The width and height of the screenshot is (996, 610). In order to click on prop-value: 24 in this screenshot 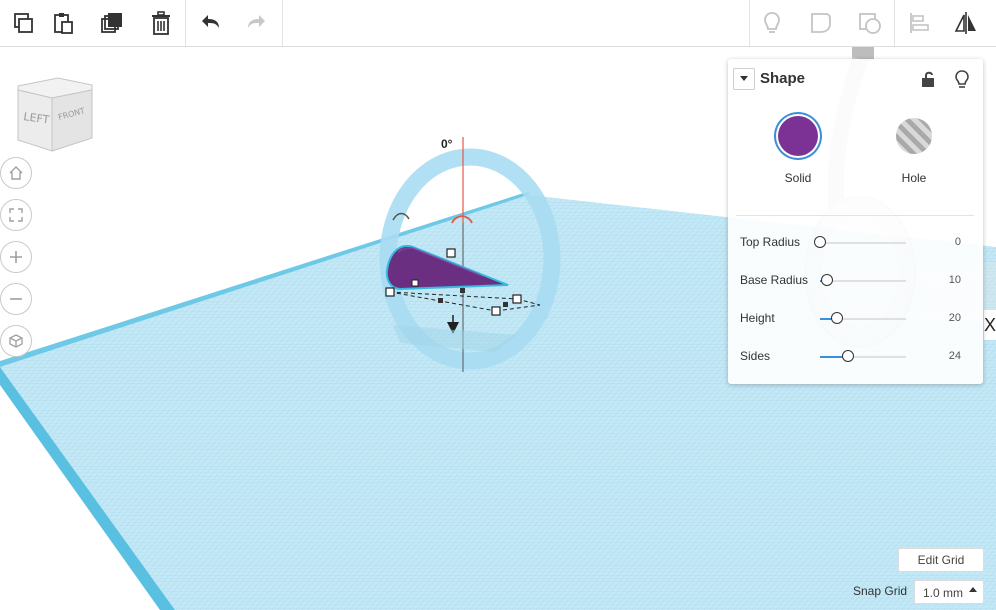, I will do `click(955, 356)`.